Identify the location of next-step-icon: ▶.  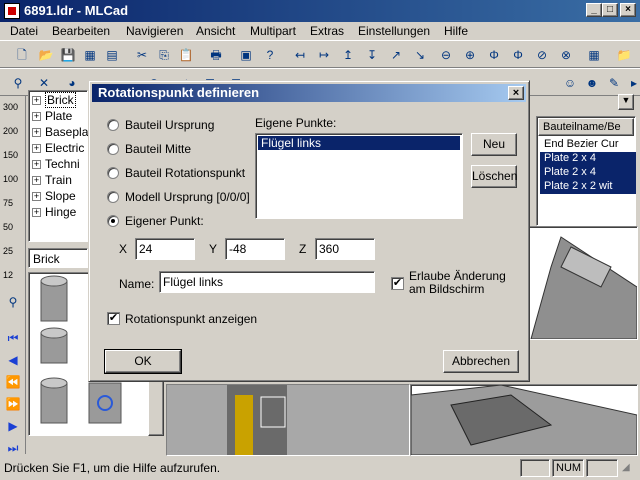
(13, 426).